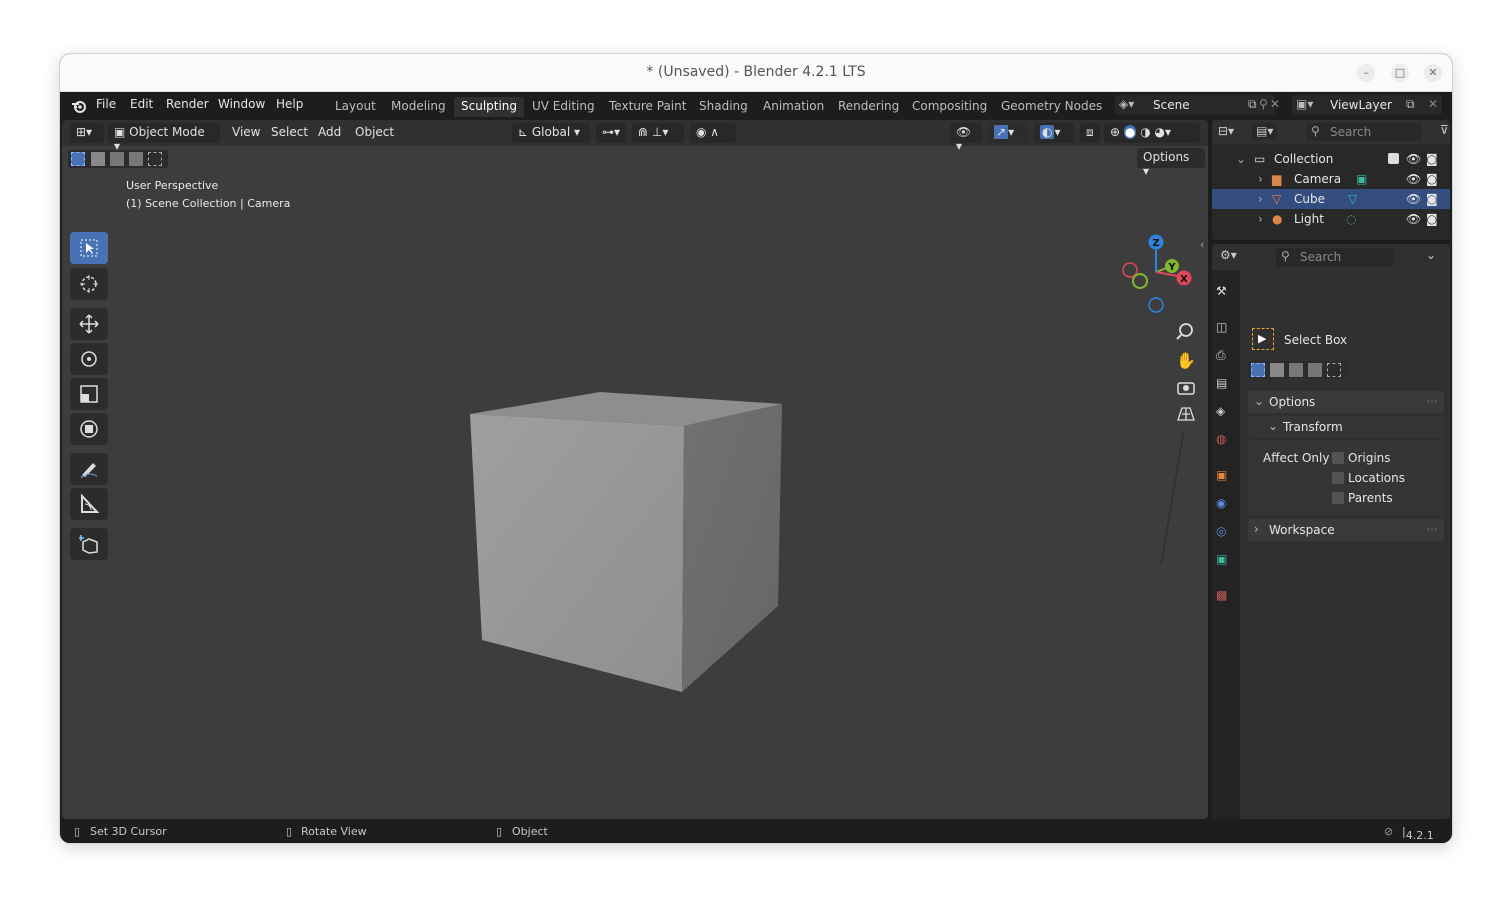 This screenshot has width=1512, height=908. Describe the element at coordinates (141, 104) in the screenshot. I see `menu-edit: Edit` at that location.